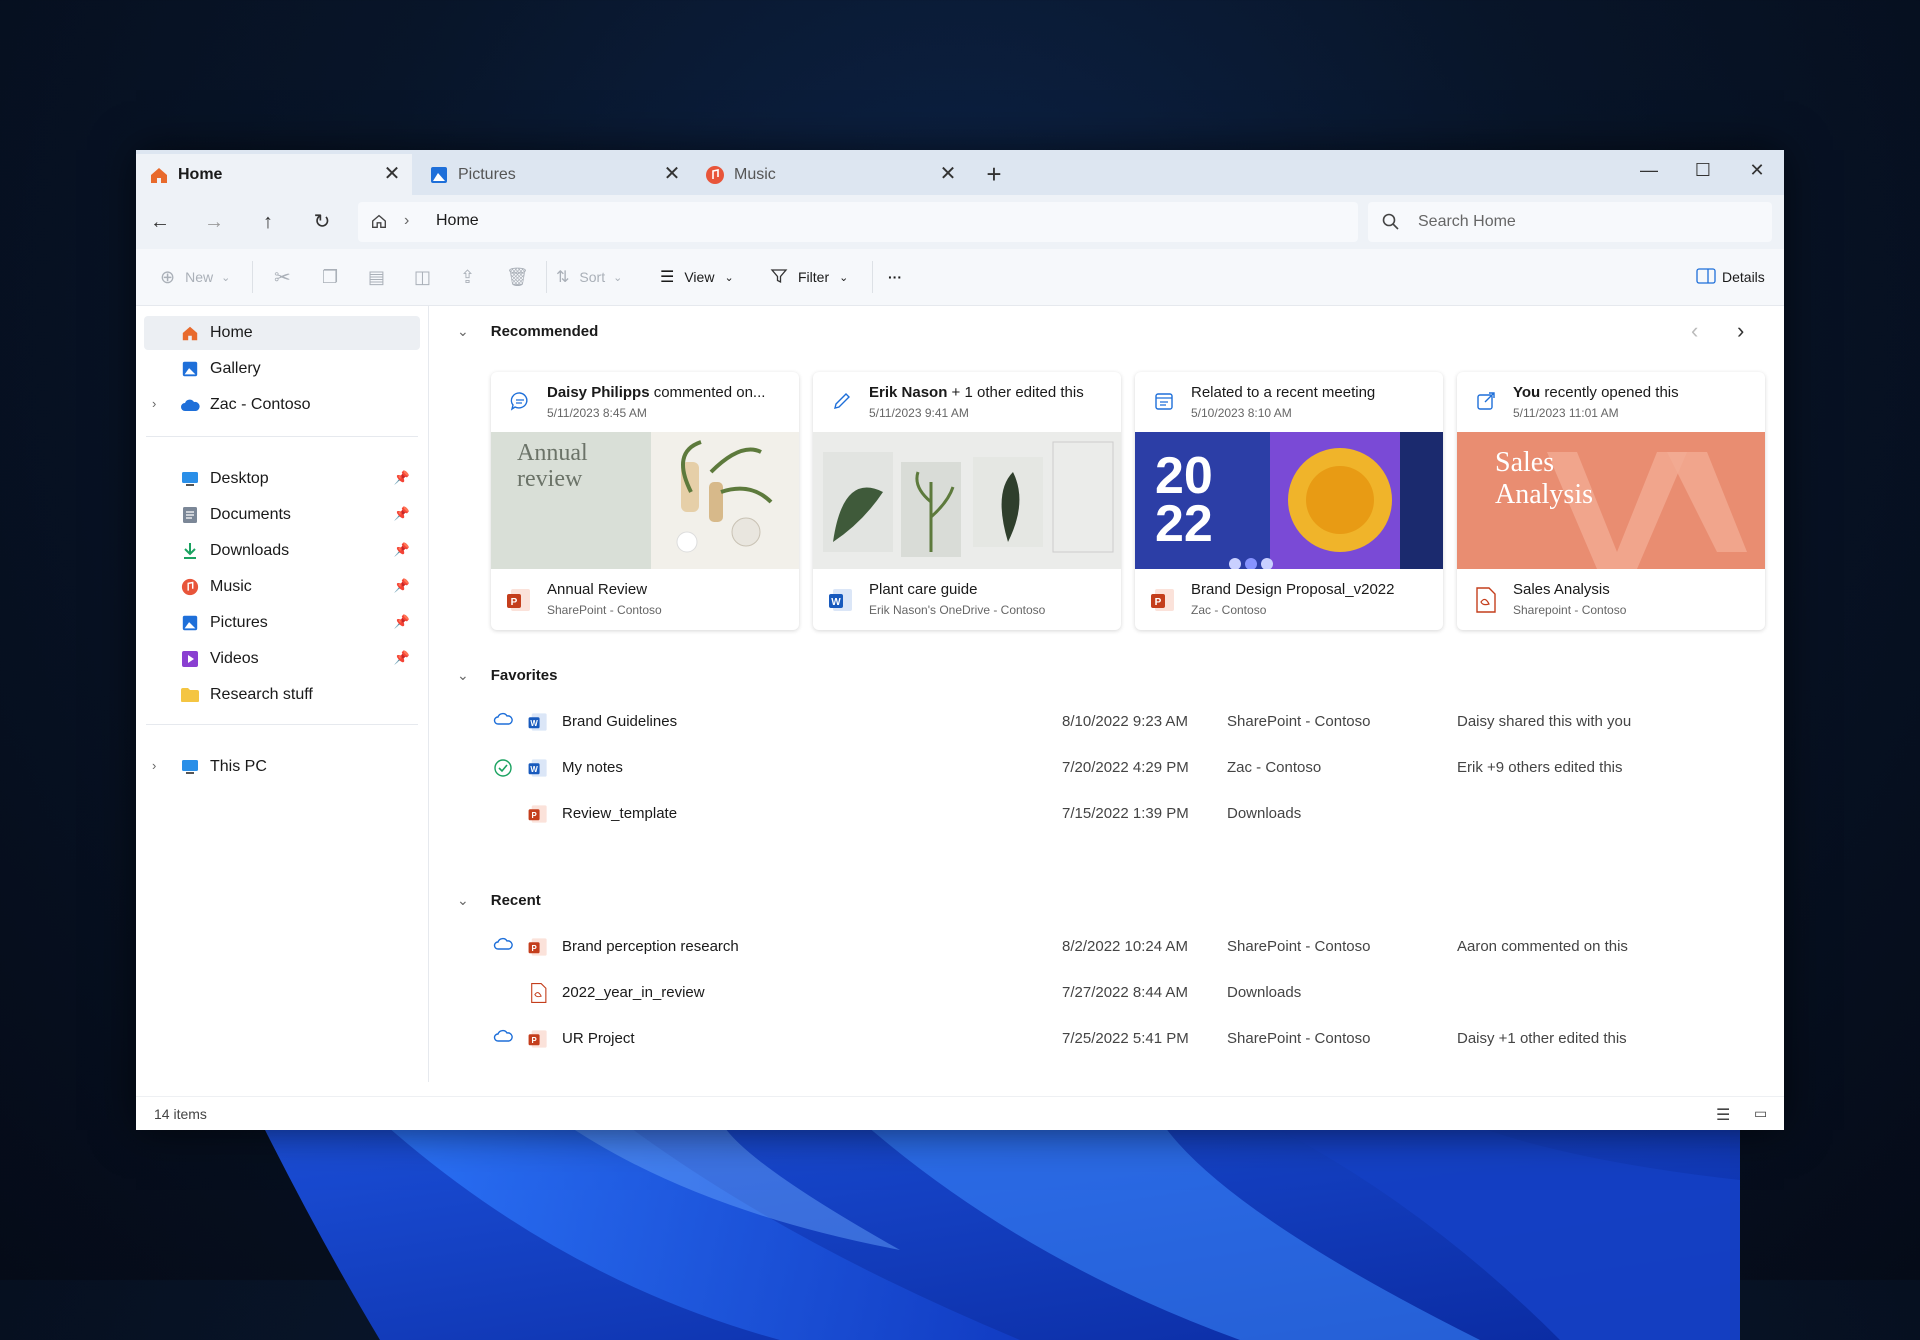 The image size is (1920, 1340). I want to click on new-tab-button: +, so click(994, 174).